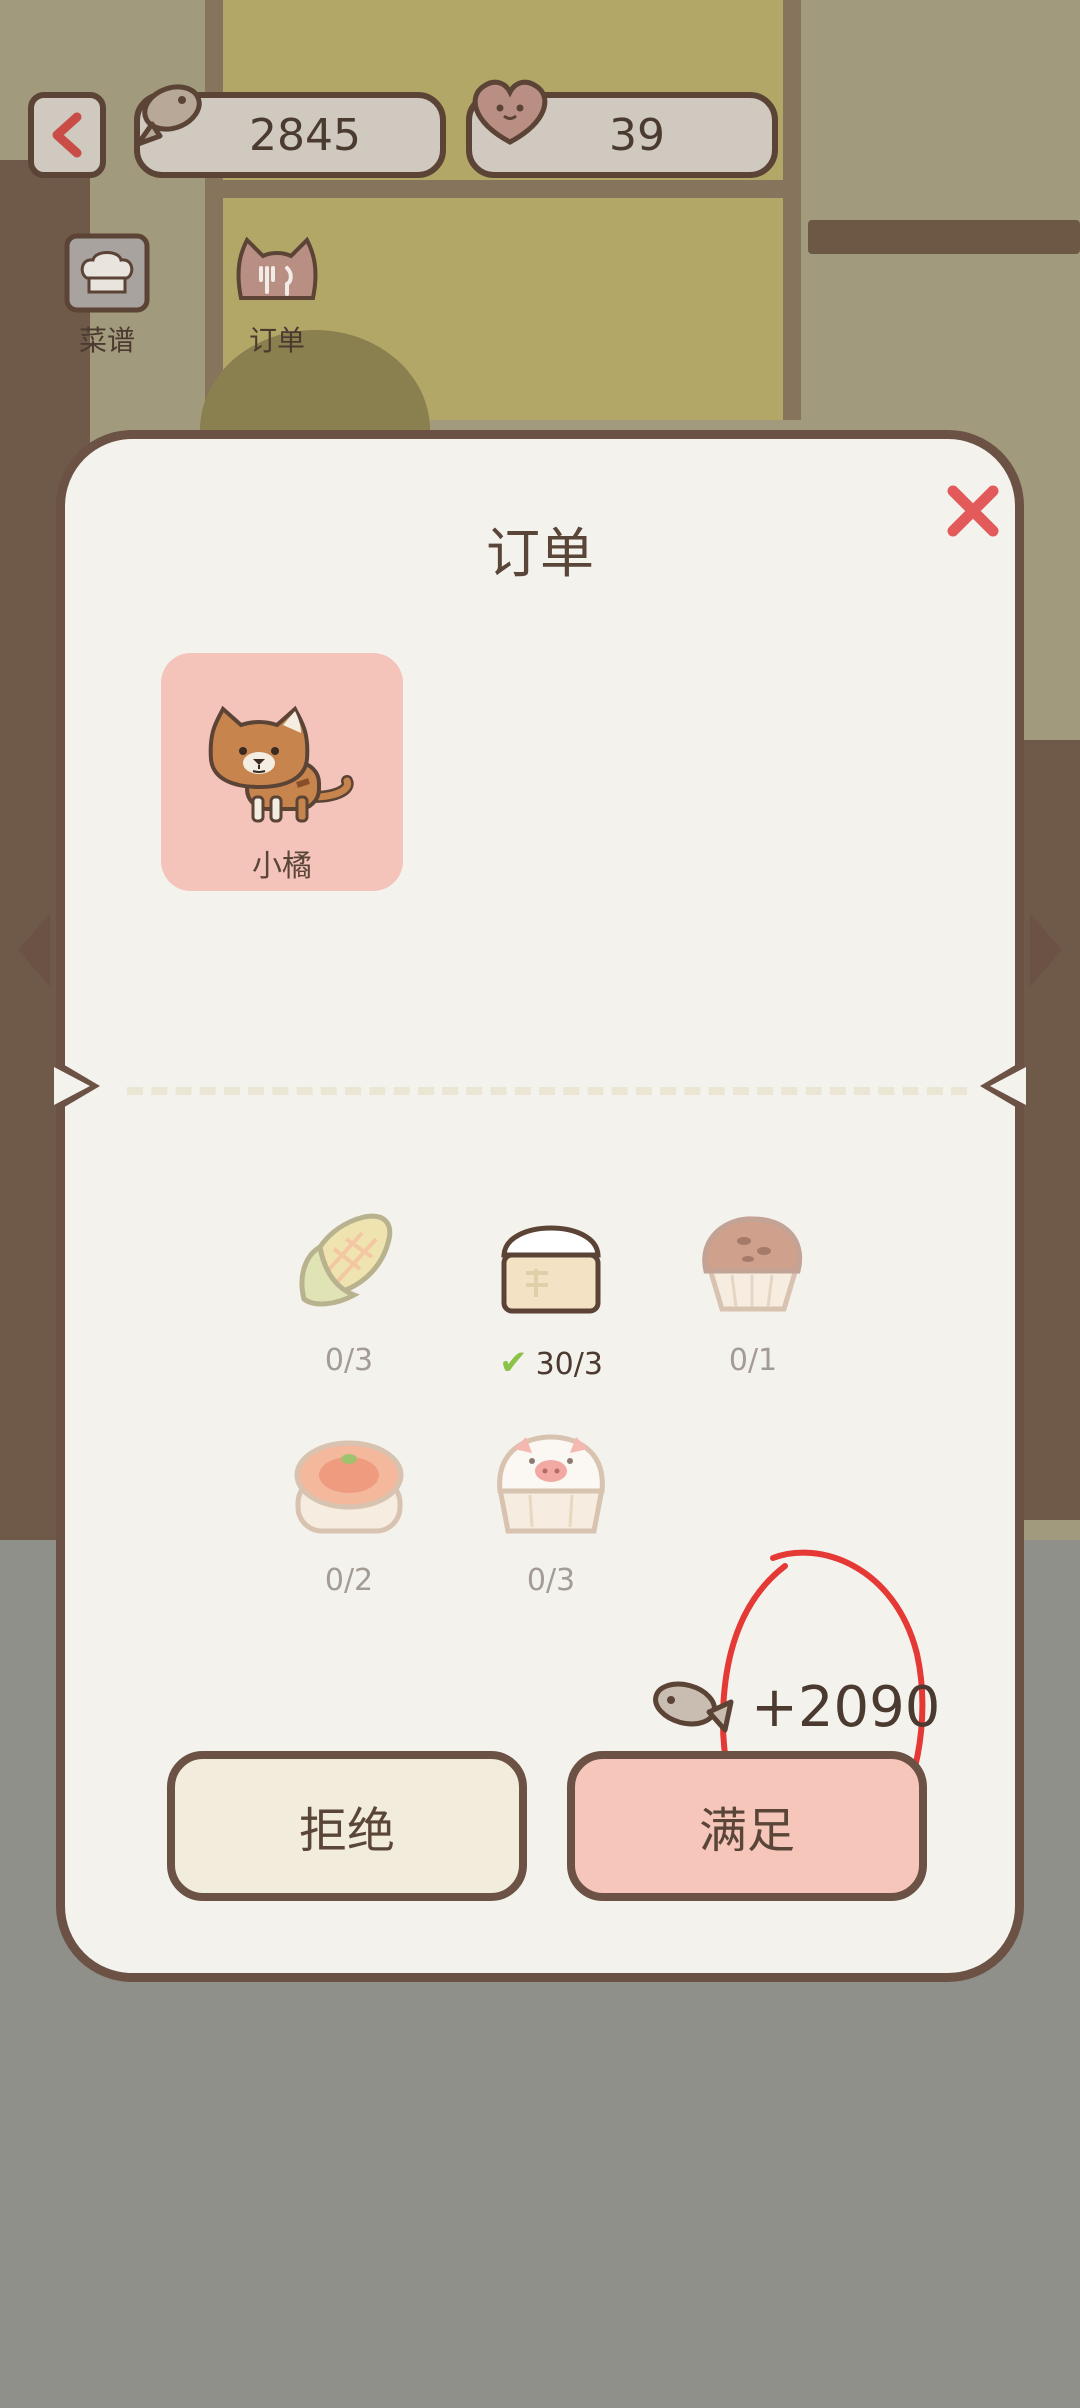  Describe the element at coordinates (944, 237) in the screenshot. I see `bg-shelf` at that location.